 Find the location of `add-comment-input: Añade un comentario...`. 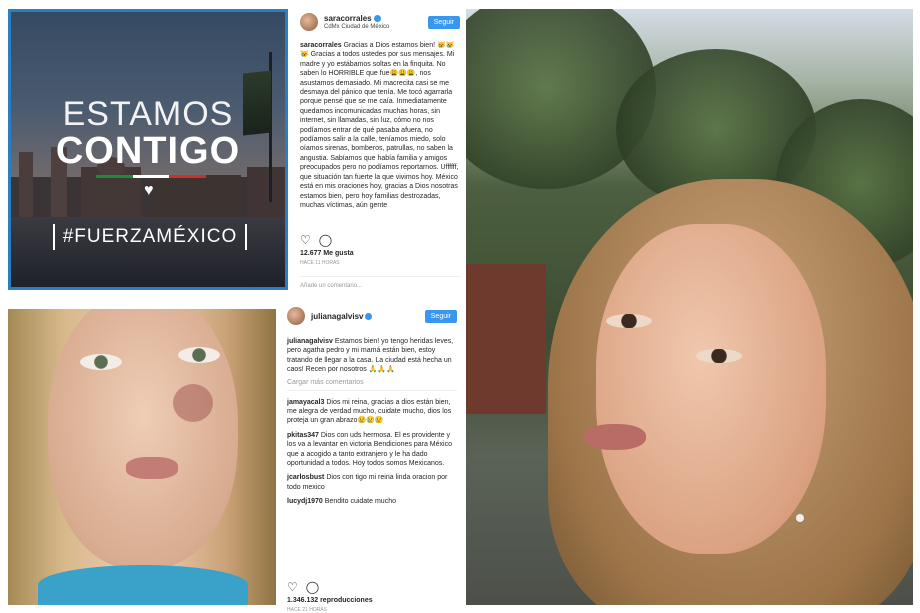

add-comment-input: Añade un comentario... is located at coordinates (380, 282).